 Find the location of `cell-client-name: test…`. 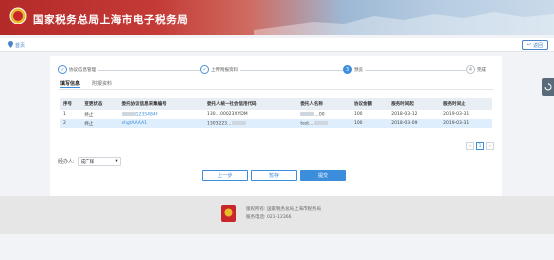

cell-client-name: test… is located at coordinates (324, 123).